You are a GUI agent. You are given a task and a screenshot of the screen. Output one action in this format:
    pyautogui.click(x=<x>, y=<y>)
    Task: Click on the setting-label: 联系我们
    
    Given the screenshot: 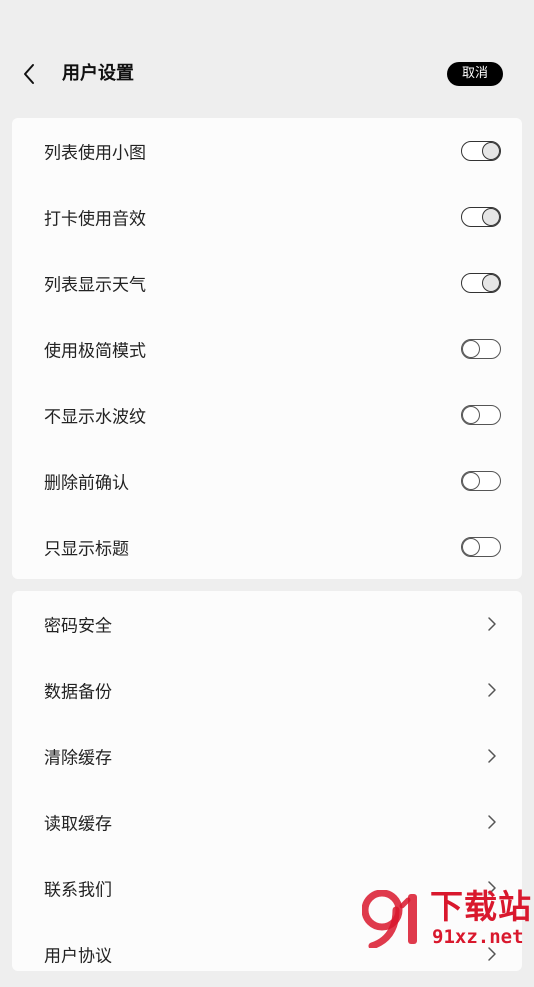 What is the action you would take?
    pyautogui.click(x=78, y=890)
    